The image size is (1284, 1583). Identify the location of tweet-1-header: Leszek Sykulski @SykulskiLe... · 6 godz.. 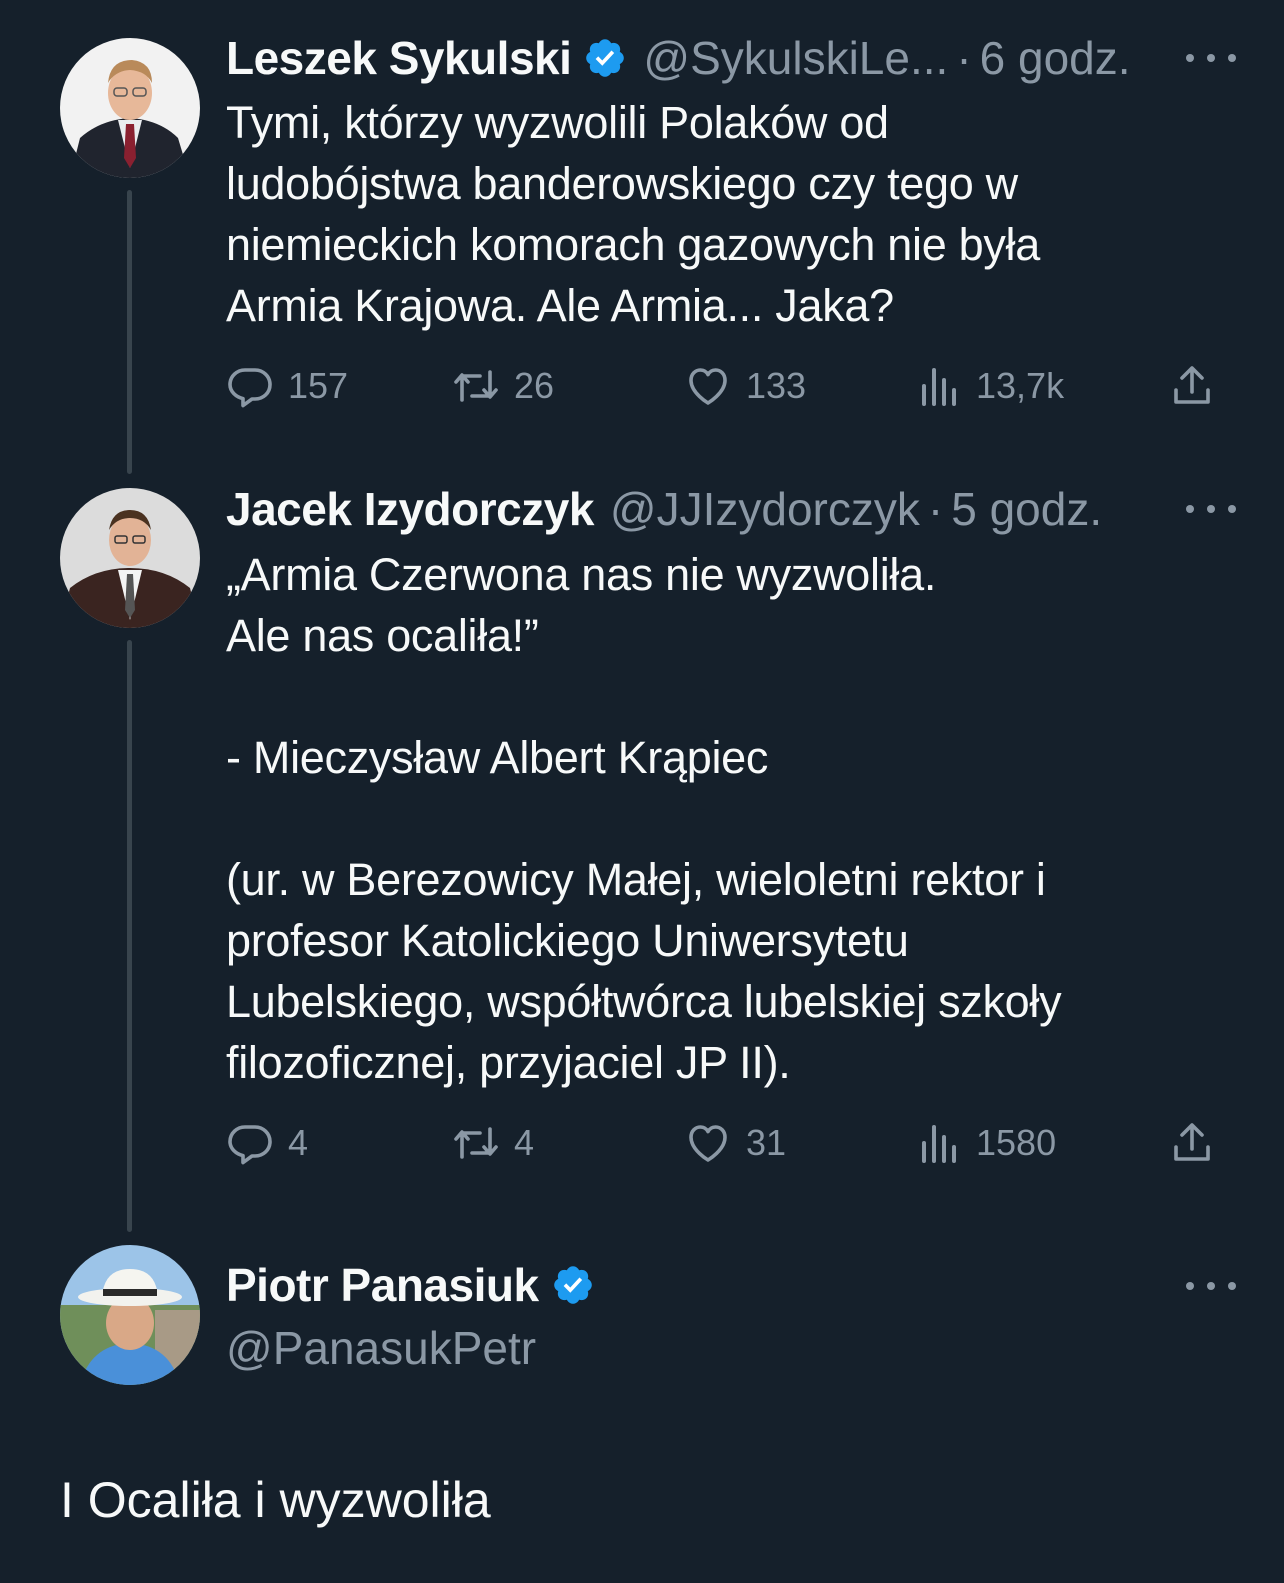
(680, 58).